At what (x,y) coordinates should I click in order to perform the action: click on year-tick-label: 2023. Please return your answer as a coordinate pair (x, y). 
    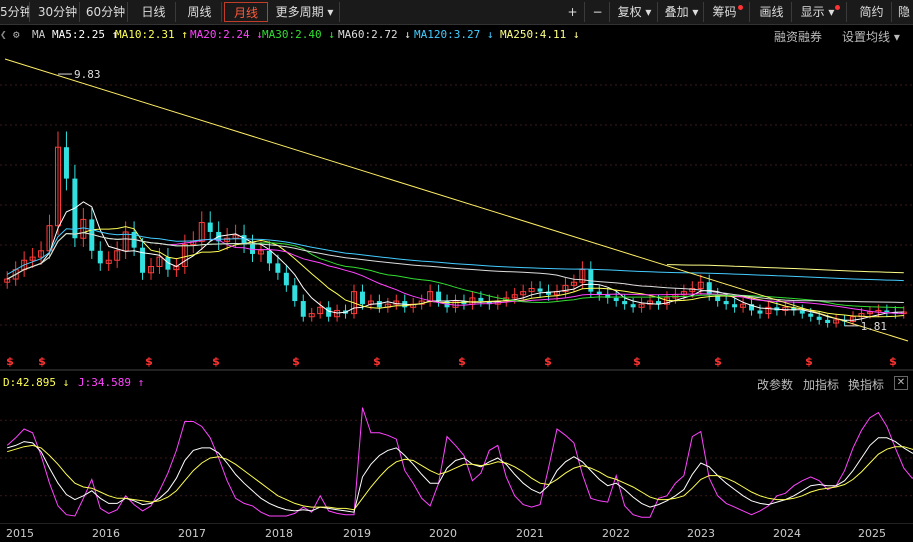
    Looking at the image, I should click on (701, 533).